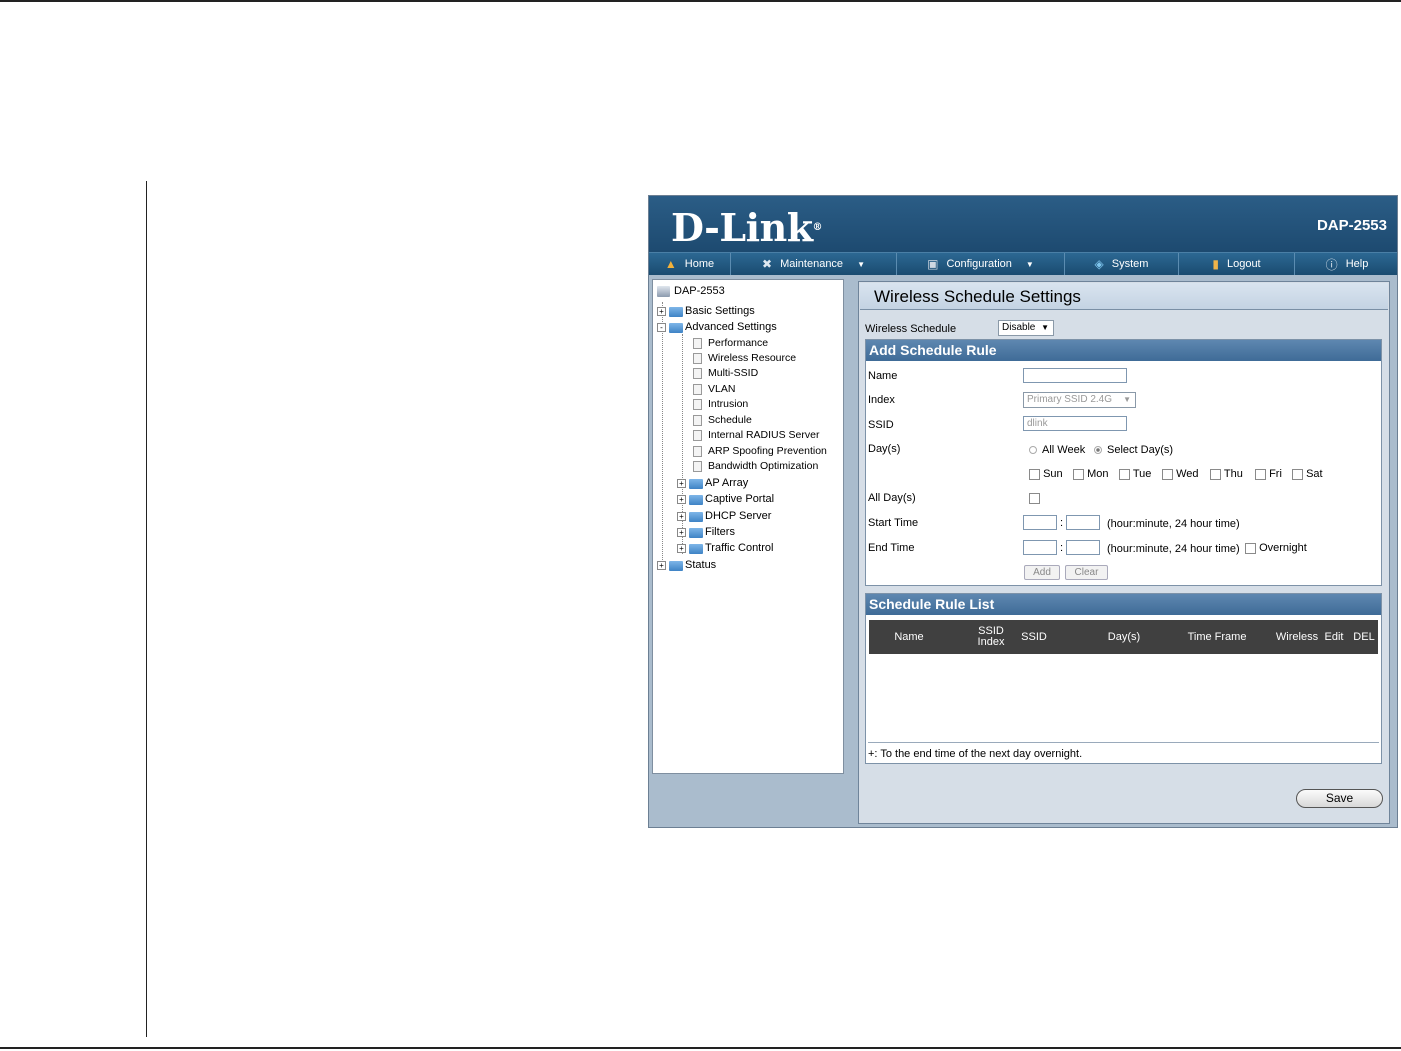 This screenshot has height=1051, width=1401. Describe the element at coordinates (1364, 636) in the screenshot. I see `col-del: DEL` at that location.